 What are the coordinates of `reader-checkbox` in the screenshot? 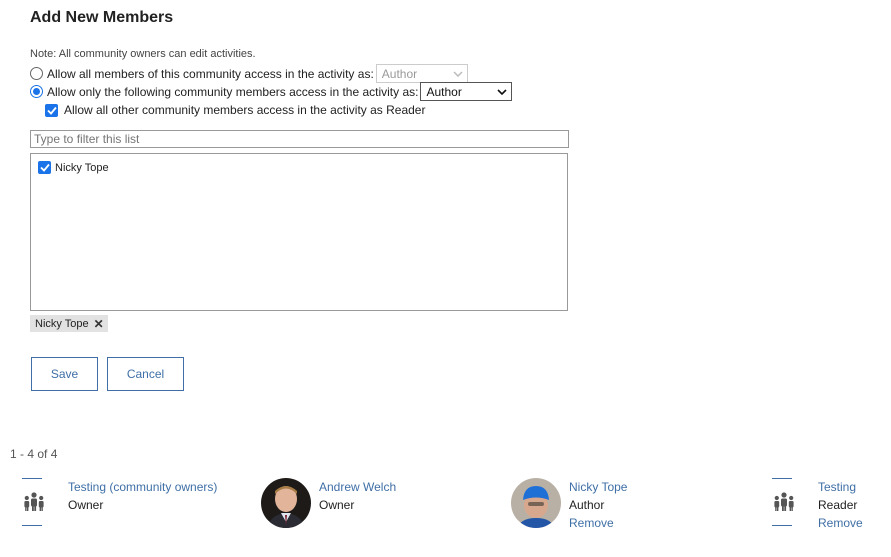 It's located at (51, 110).